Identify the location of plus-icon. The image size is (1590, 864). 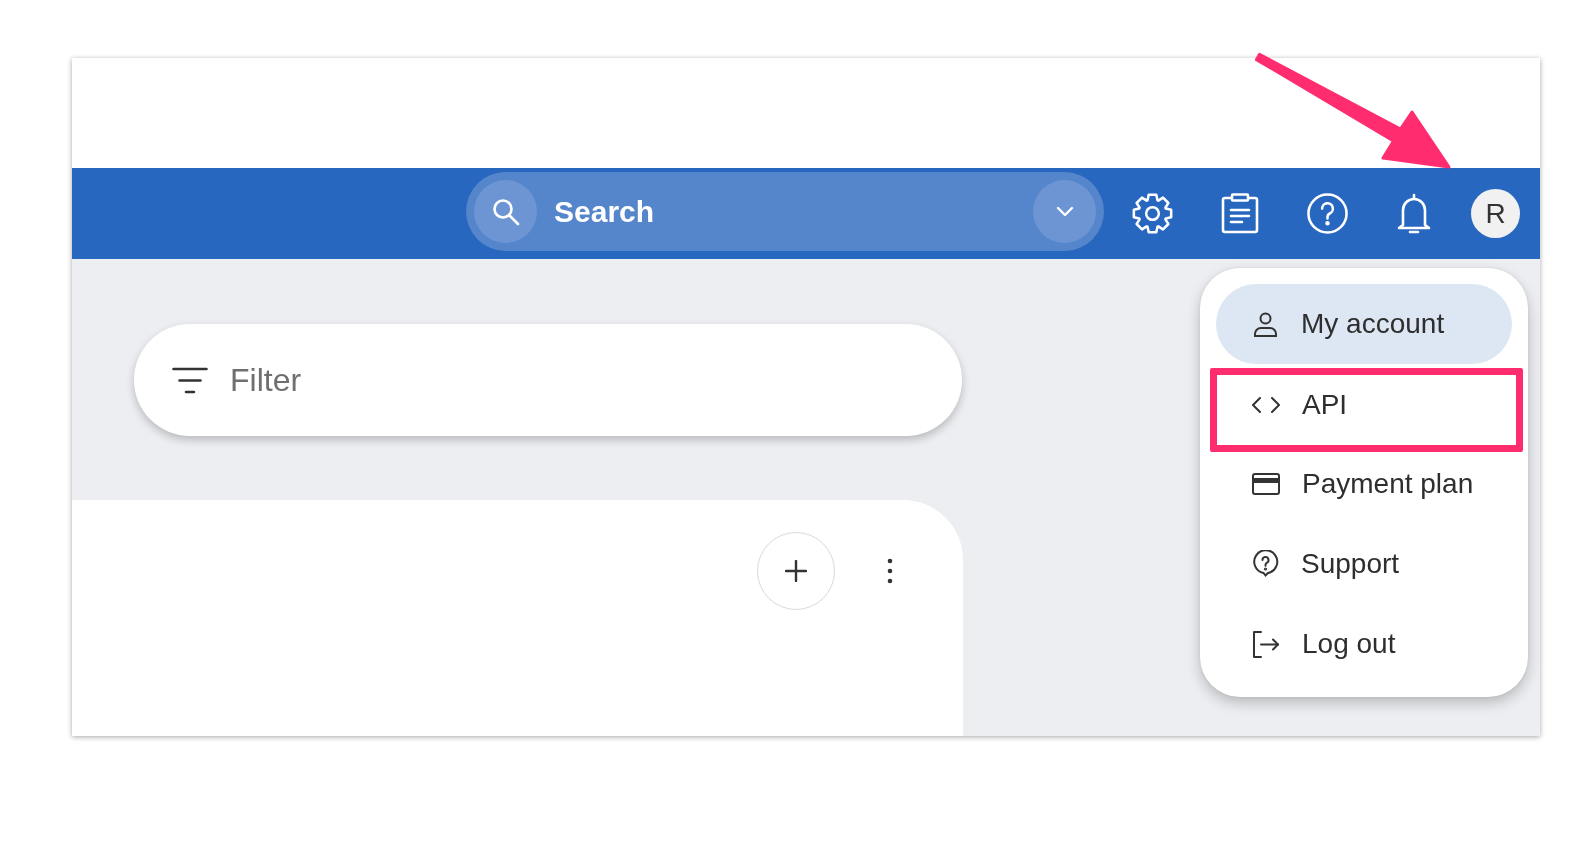
(796, 571).